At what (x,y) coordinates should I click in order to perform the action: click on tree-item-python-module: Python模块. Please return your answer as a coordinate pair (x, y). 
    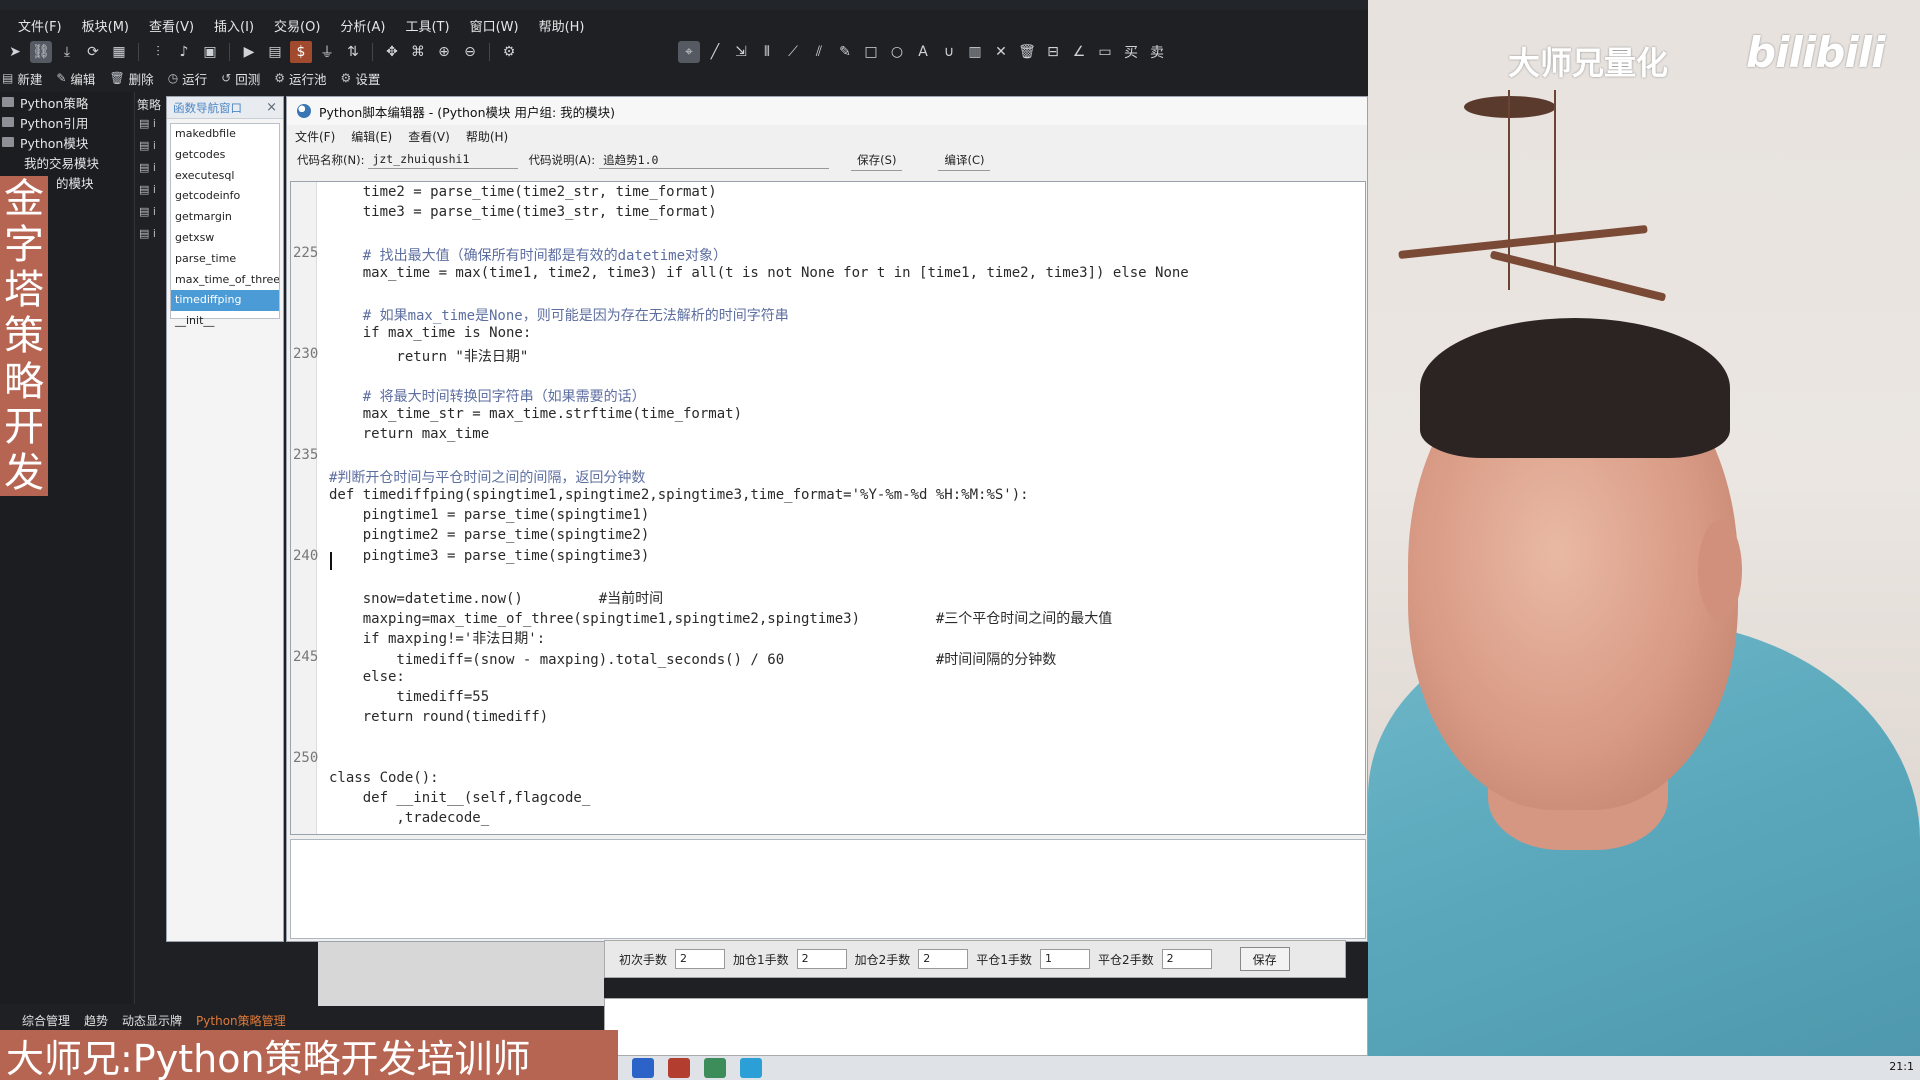
    Looking at the image, I should click on (66, 142).